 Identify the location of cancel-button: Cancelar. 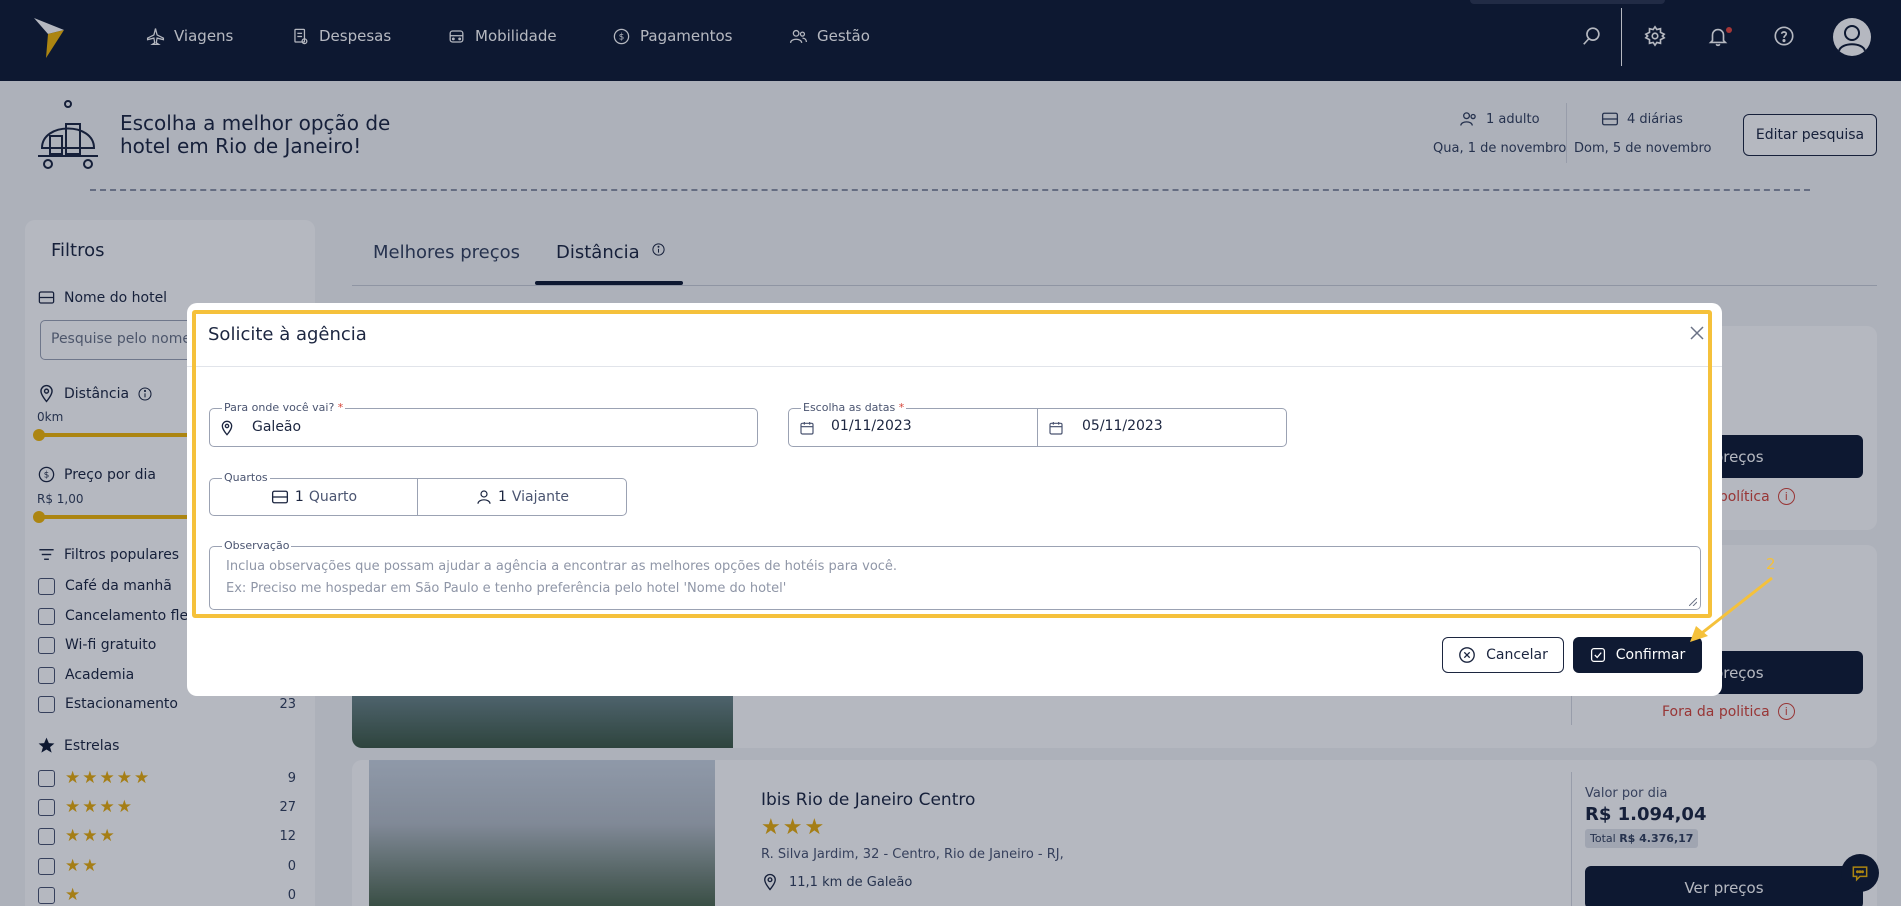
(1503, 655).